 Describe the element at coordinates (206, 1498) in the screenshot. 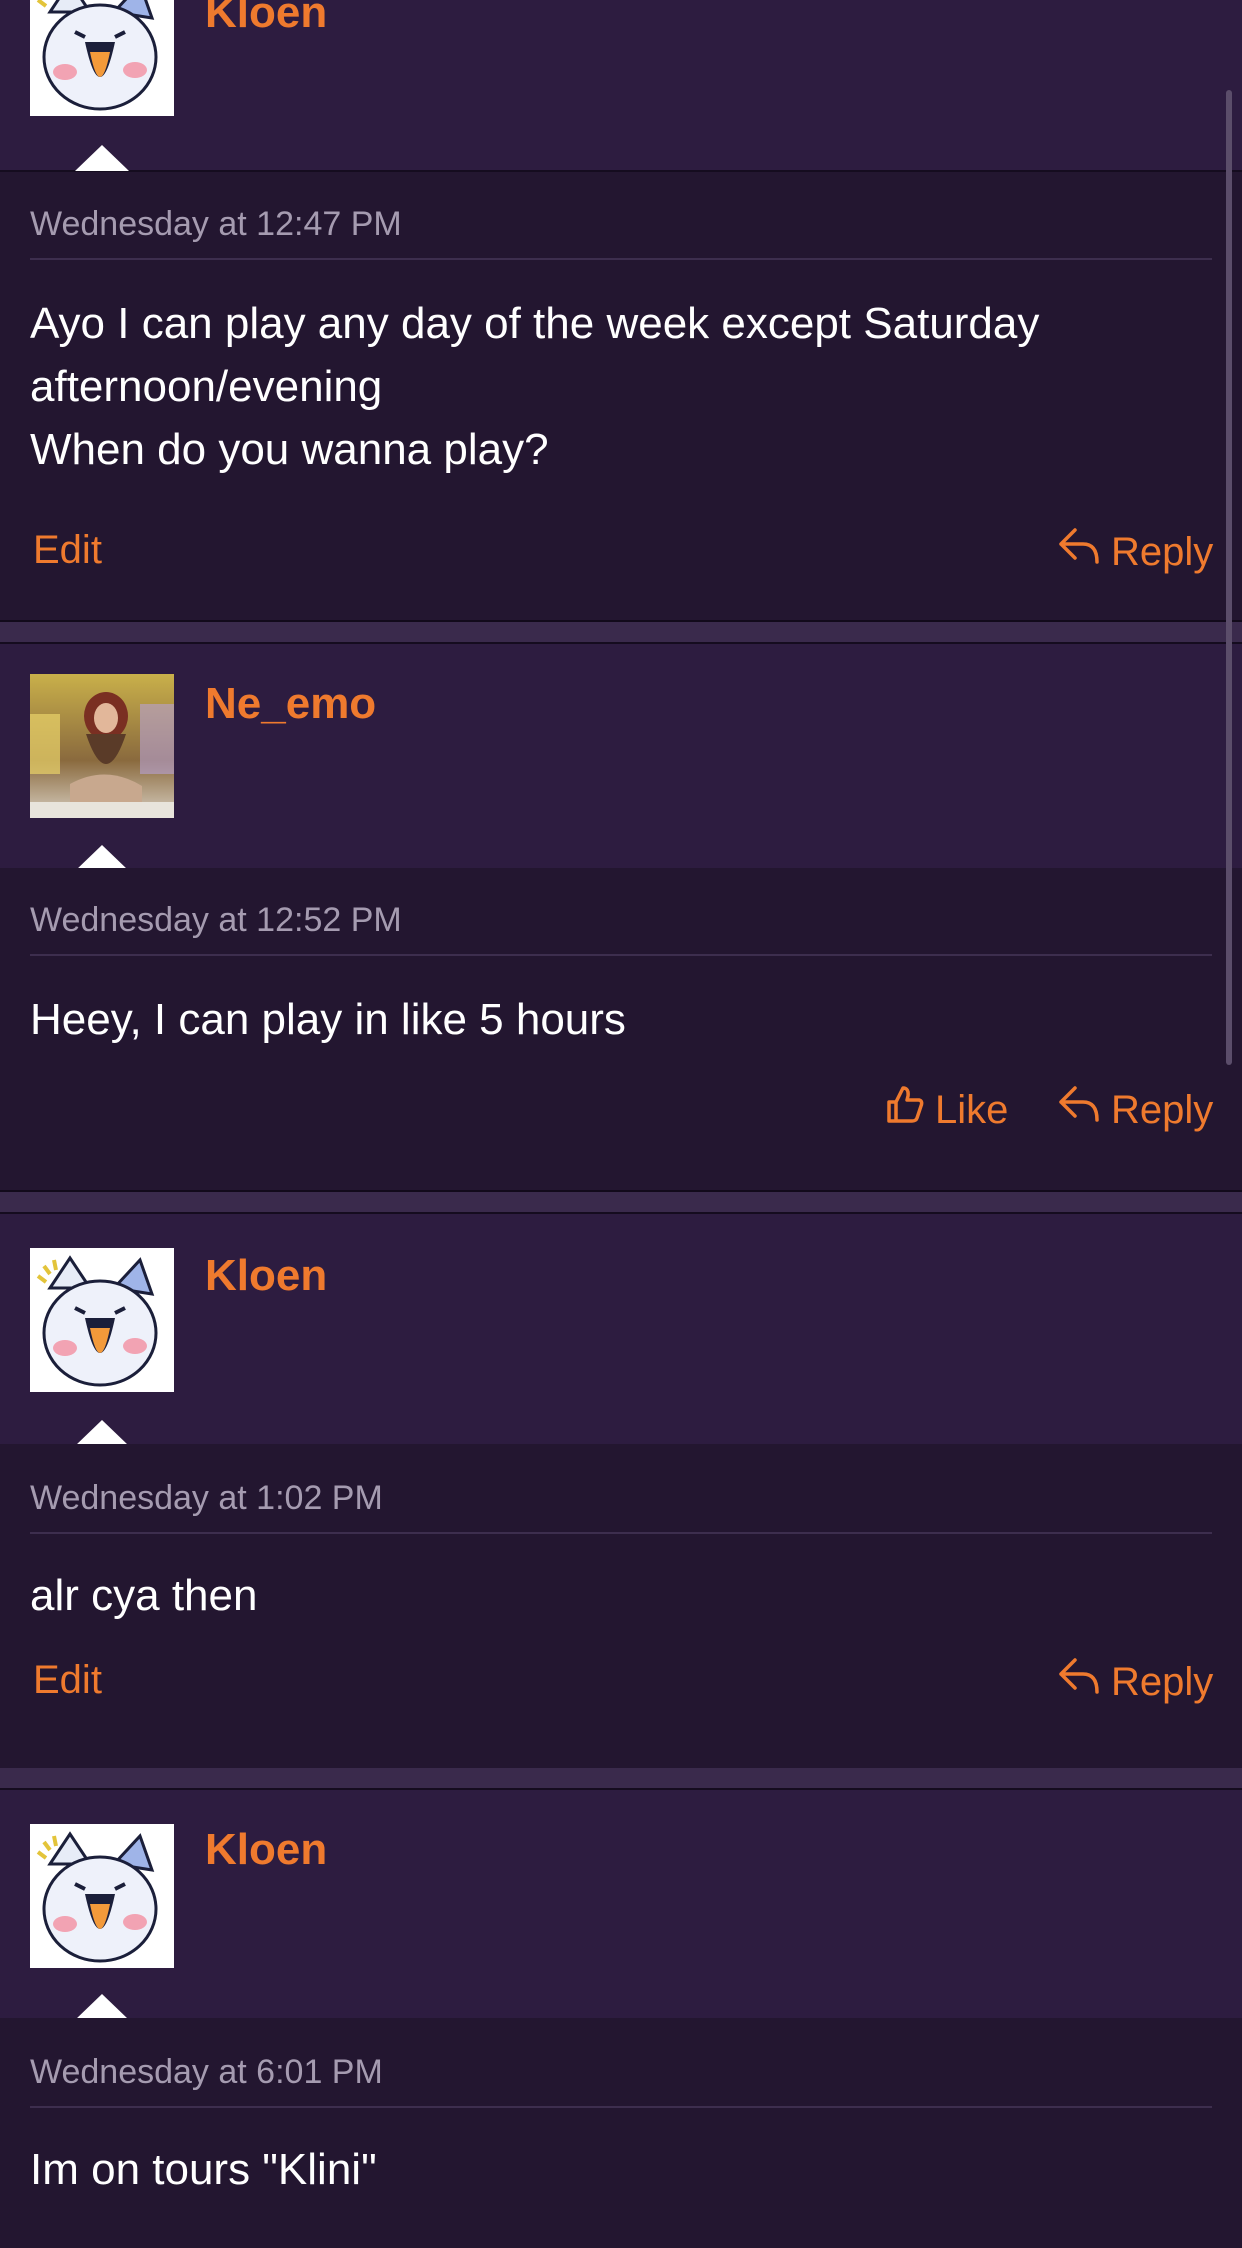

I see `post-timestamp: Wednesday at 1:02 PM` at that location.